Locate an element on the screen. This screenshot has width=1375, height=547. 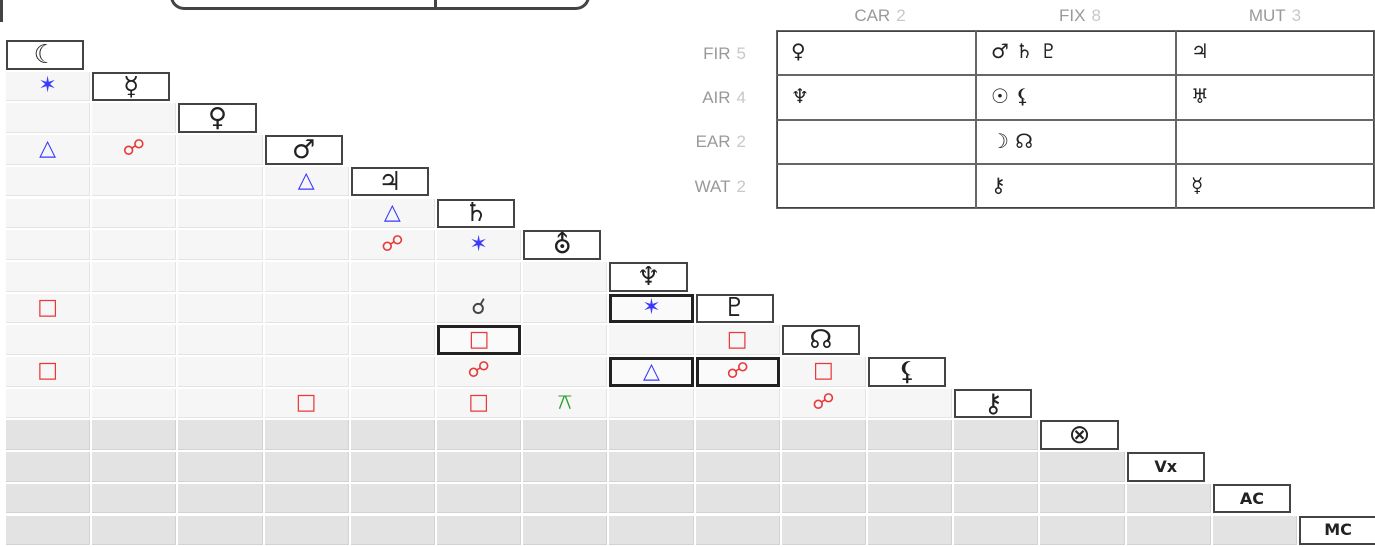
aspect-cell-ascendant-uranus is located at coordinates (565, 498).